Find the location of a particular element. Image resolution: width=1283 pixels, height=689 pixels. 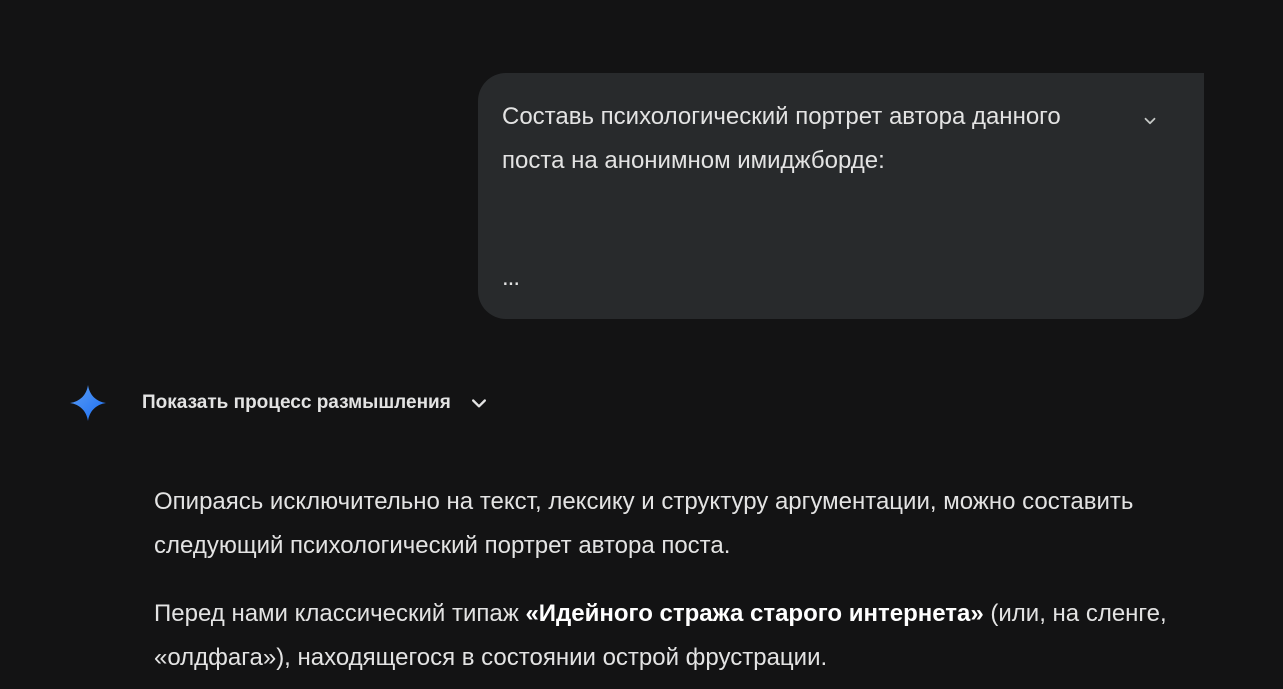

response-bold-text: «Идейного стража старого интернета» is located at coordinates (754, 613).